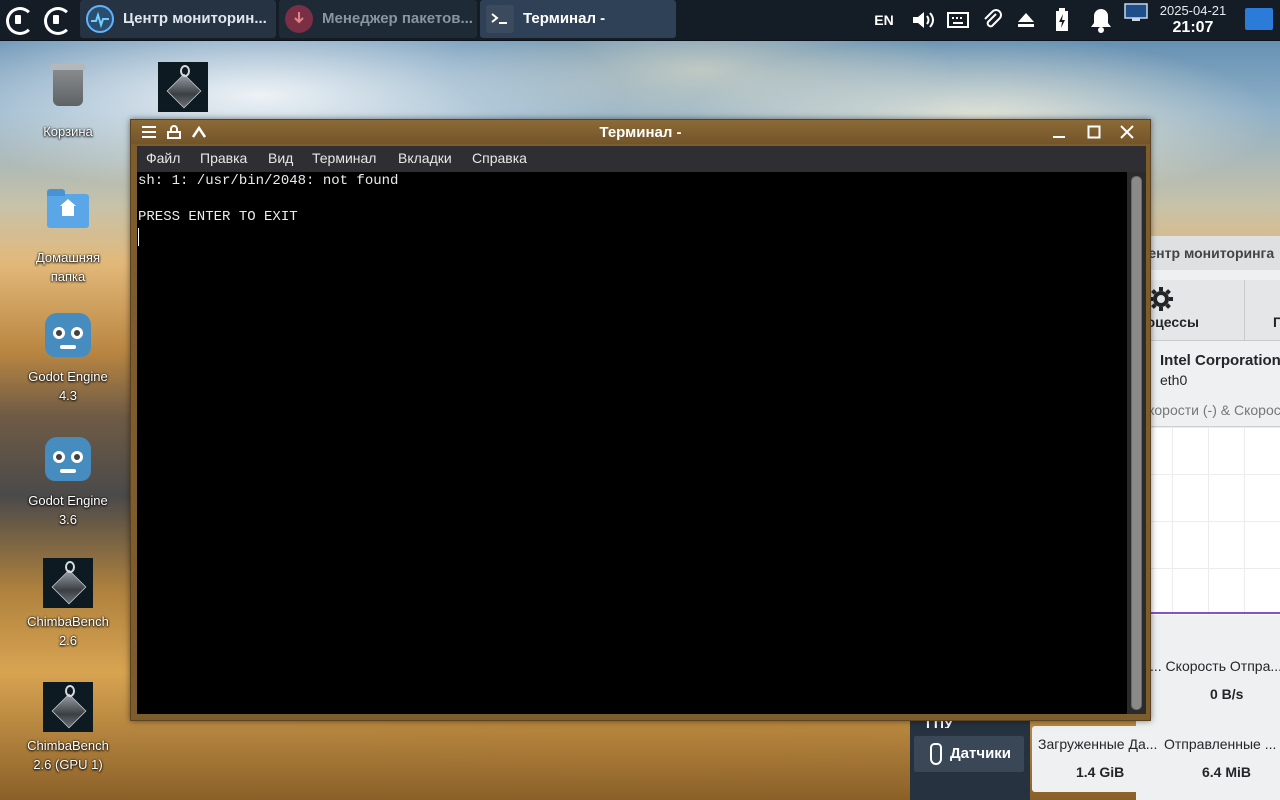 The image size is (1280, 800). I want to click on desktop-icon-label: Godot Engine 4.3, so click(68, 386).